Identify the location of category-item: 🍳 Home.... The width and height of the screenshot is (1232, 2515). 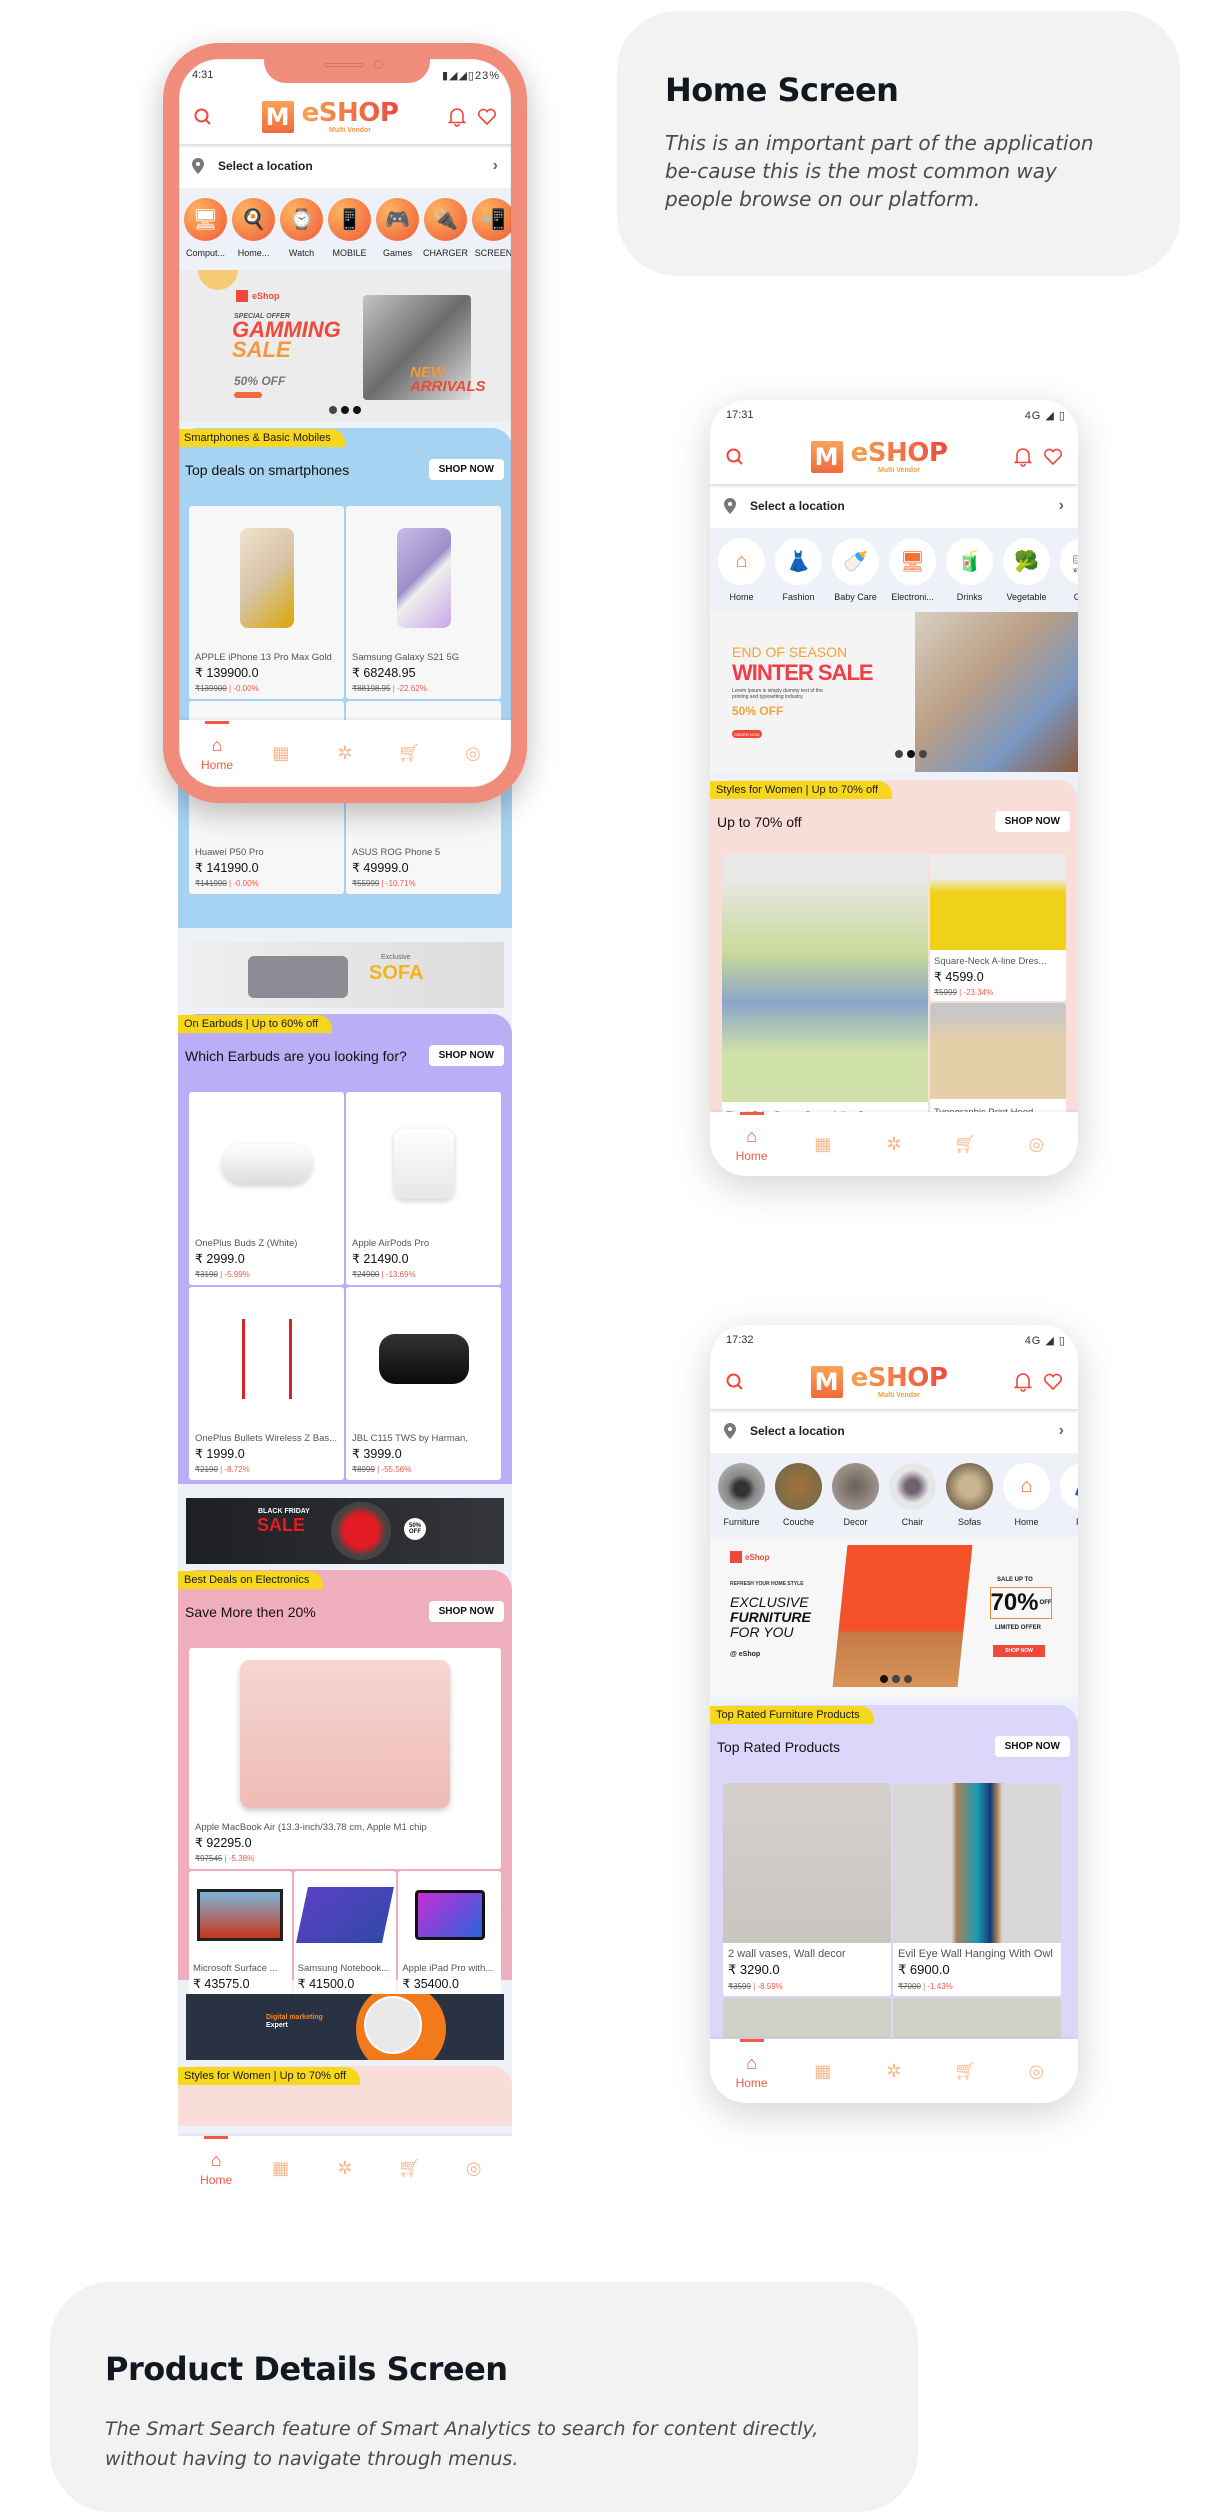
(253, 228).